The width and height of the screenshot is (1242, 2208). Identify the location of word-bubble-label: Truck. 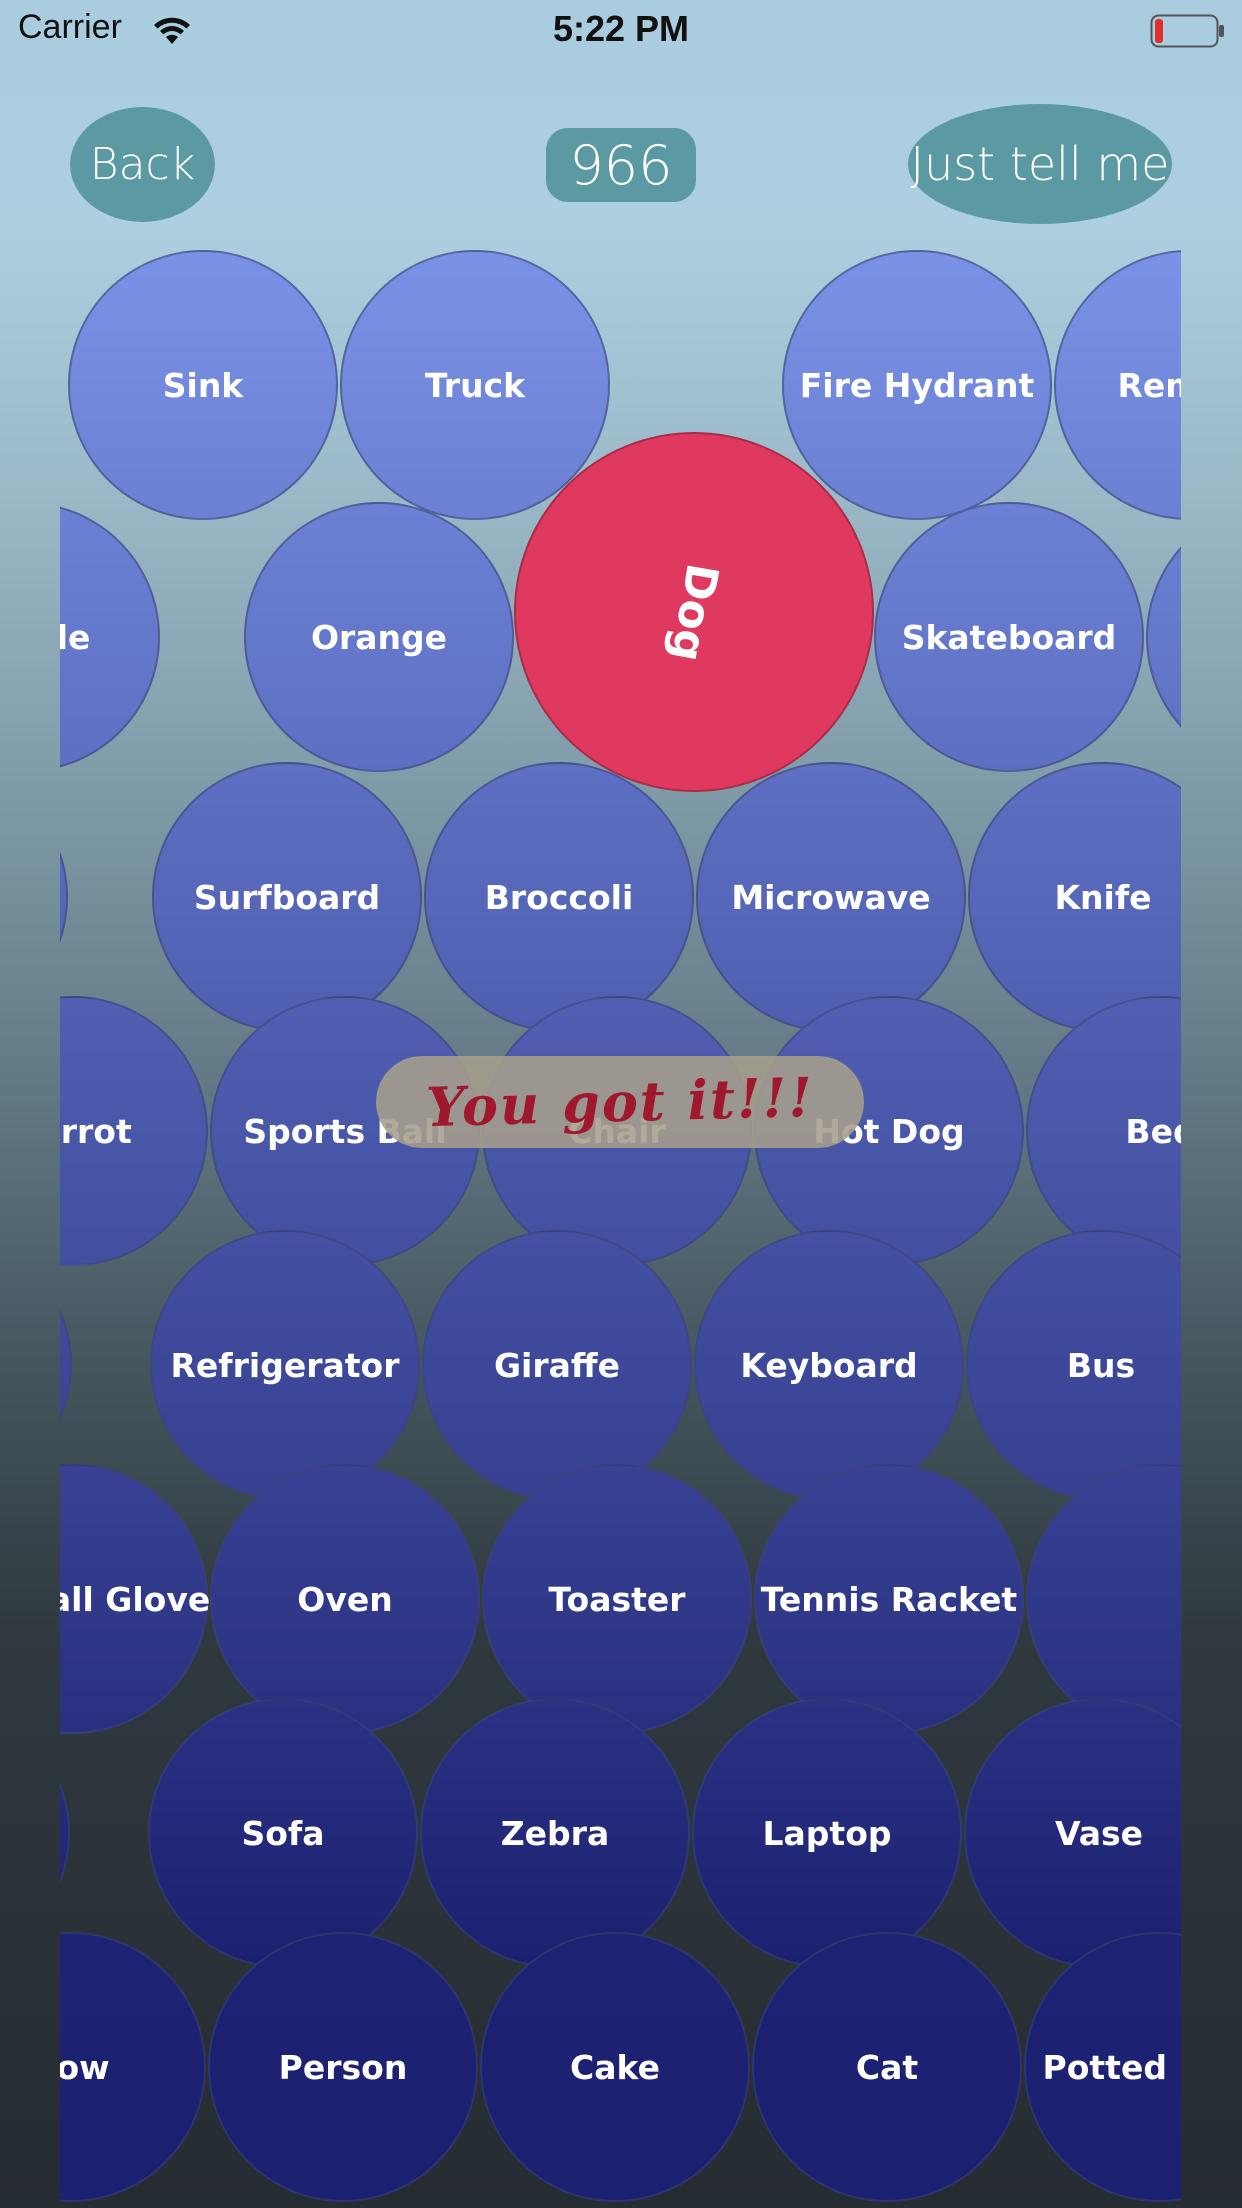
(475, 385).